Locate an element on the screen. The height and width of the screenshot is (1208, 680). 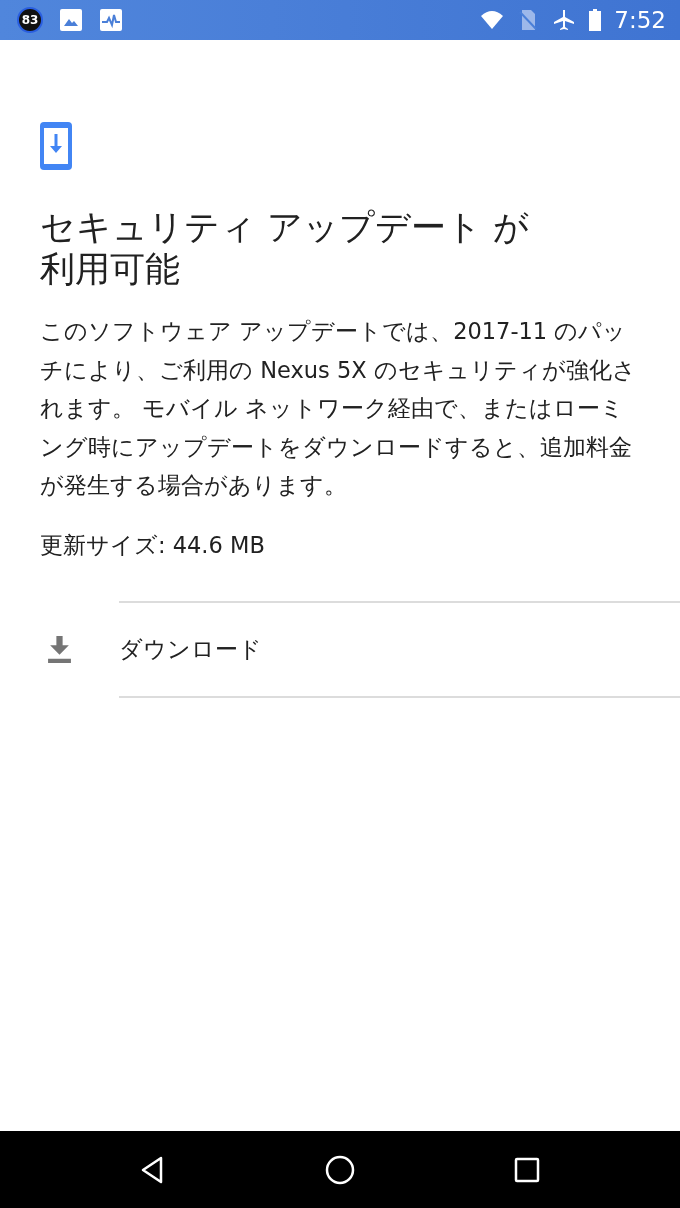
battery-icon is located at coordinates (595, 20).